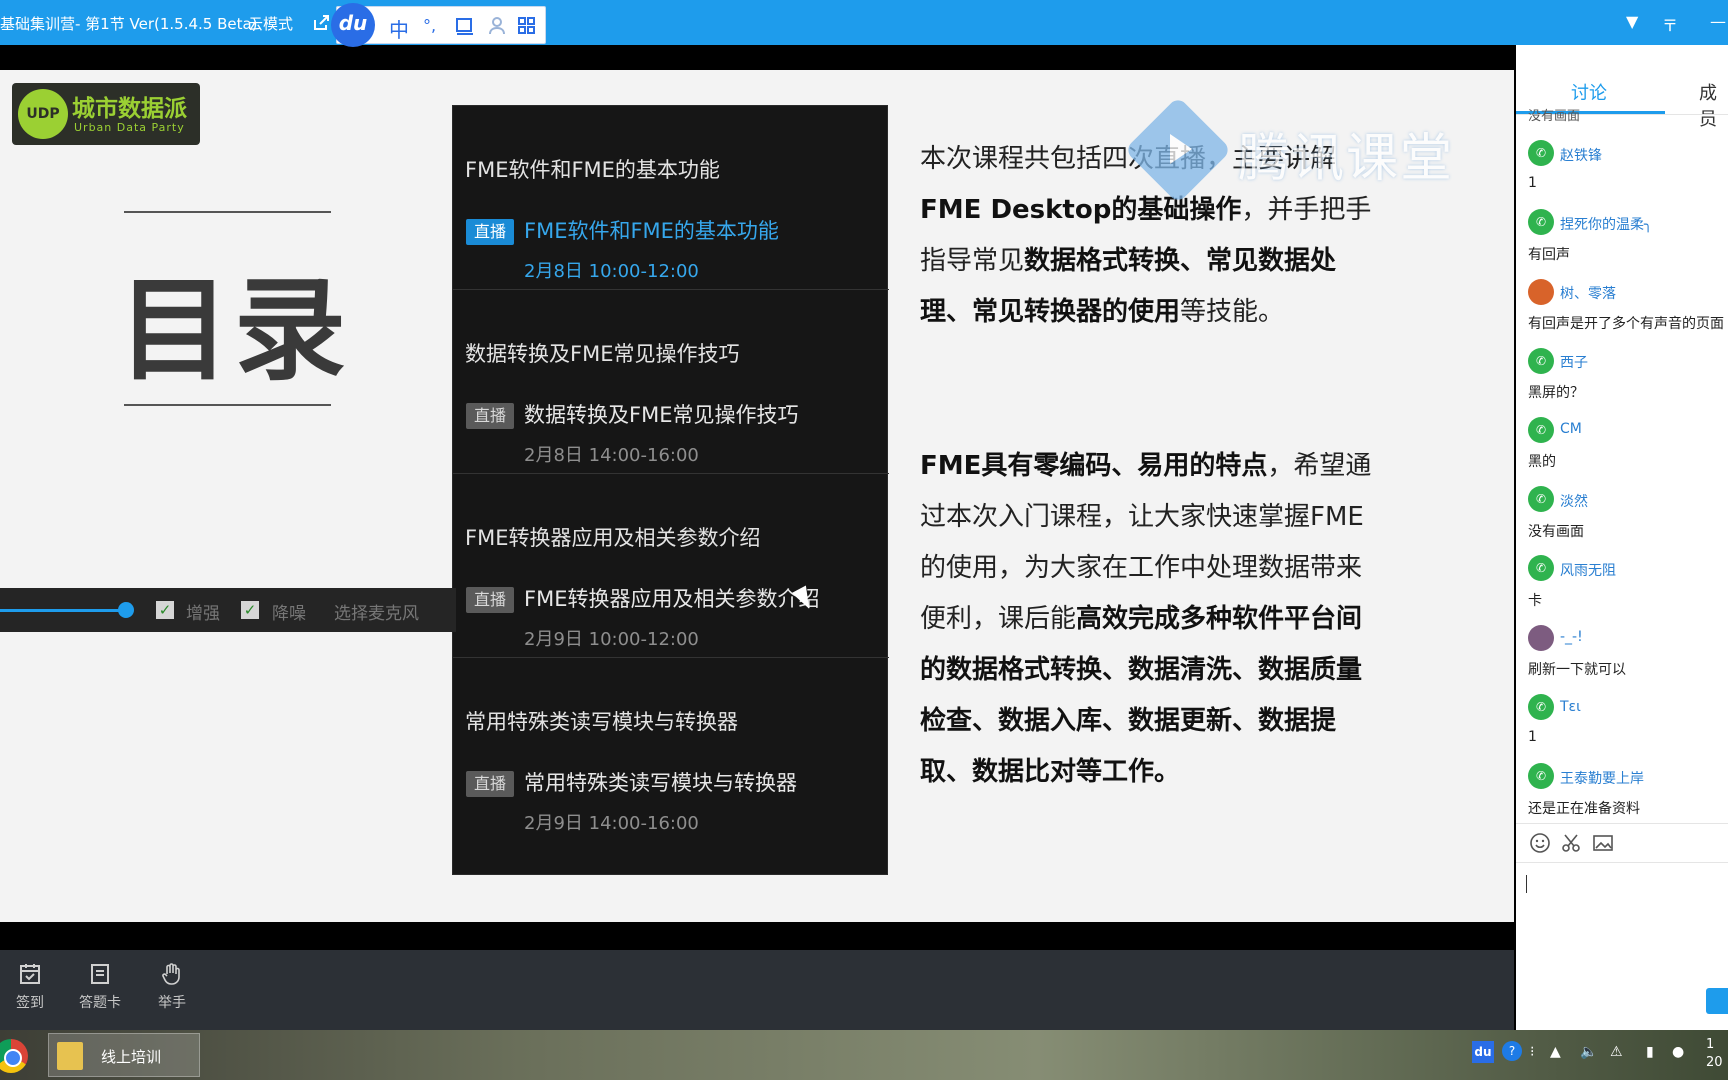  What do you see at coordinates (1602, 778) in the screenshot?
I see `chat-username: 王泰勤要上岸` at bounding box center [1602, 778].